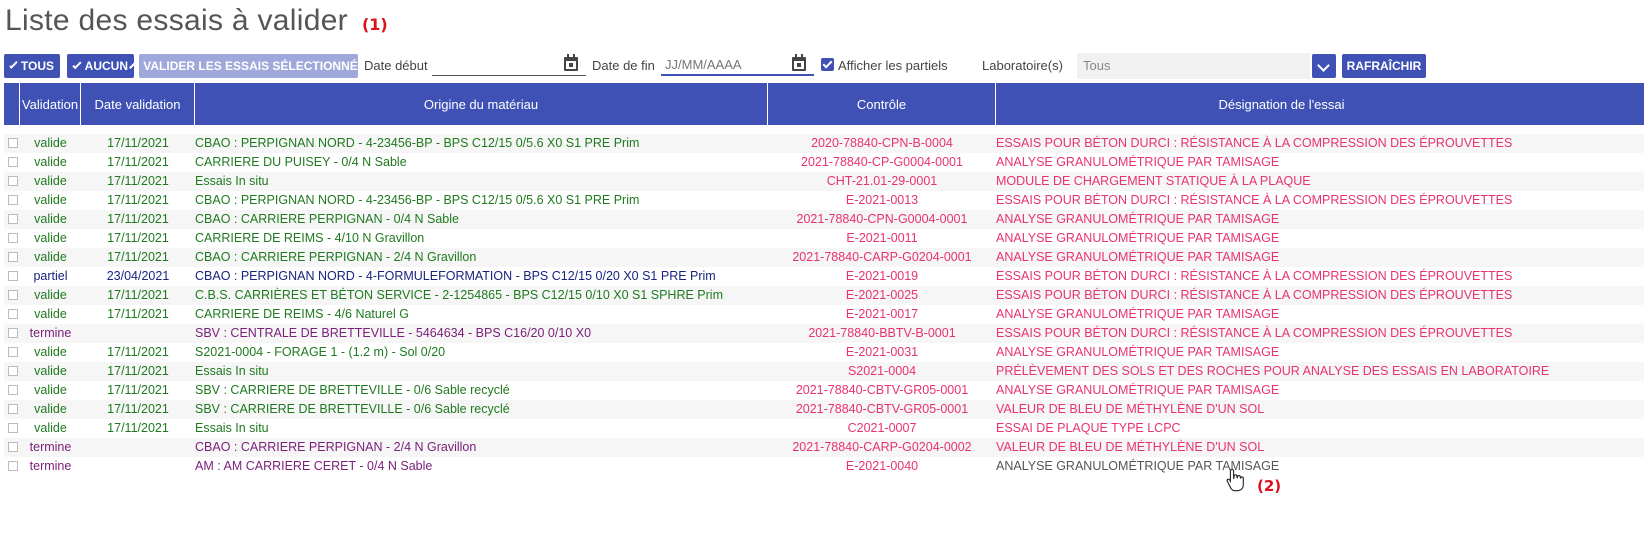 This screenshot has height=533, width=1644. I want to click on cell-designation: VALEUR DE BLEU DE MÉTHYLÈNE D'UN SOL, so click(1130, 409).